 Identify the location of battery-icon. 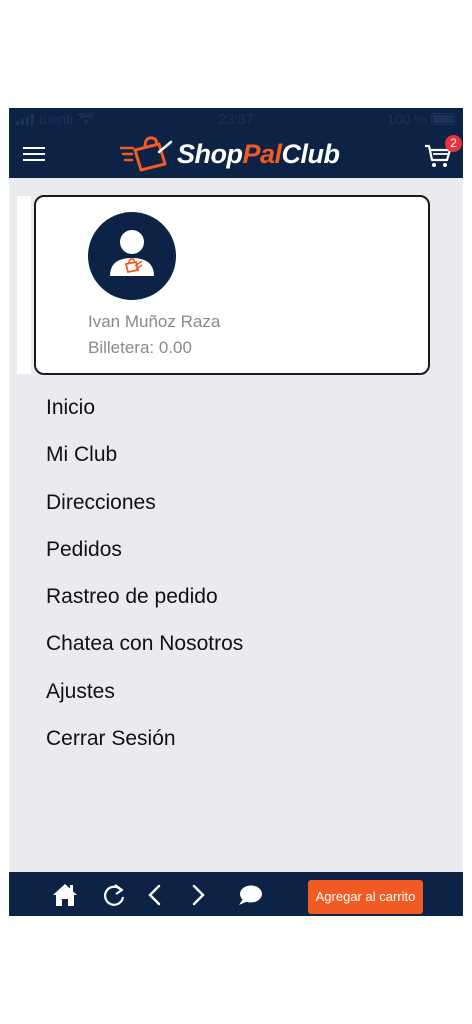
(443, 119).